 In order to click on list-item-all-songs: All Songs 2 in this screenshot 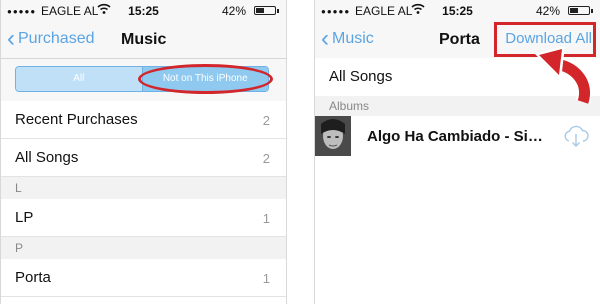, I will do `click(143, 158)`.